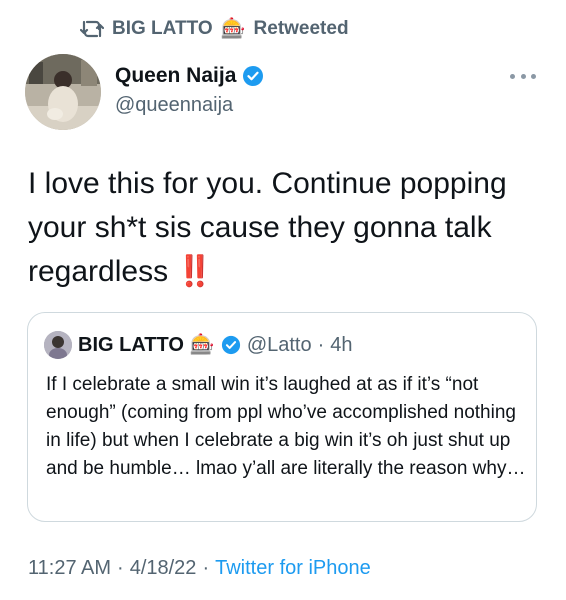  Describe the element at coordinates (341, 344) in the screenshot. I see `quote-time: 4h` at that location.